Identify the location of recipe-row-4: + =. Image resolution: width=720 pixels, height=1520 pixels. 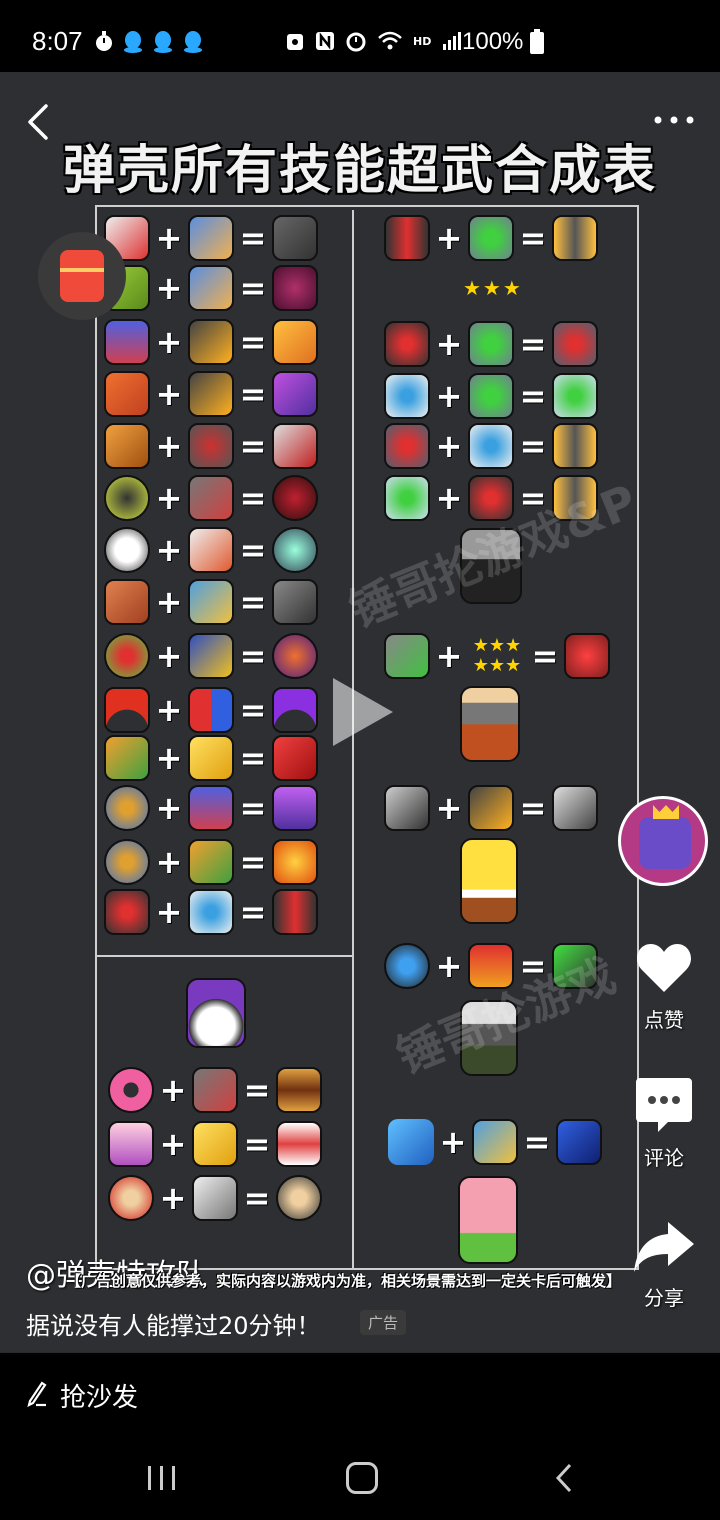
(211, 394).